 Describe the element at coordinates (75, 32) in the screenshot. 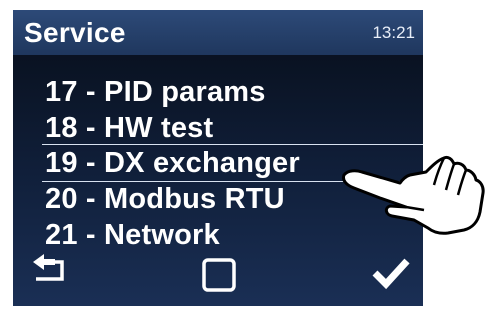

I see `page-title: Service` at that location.